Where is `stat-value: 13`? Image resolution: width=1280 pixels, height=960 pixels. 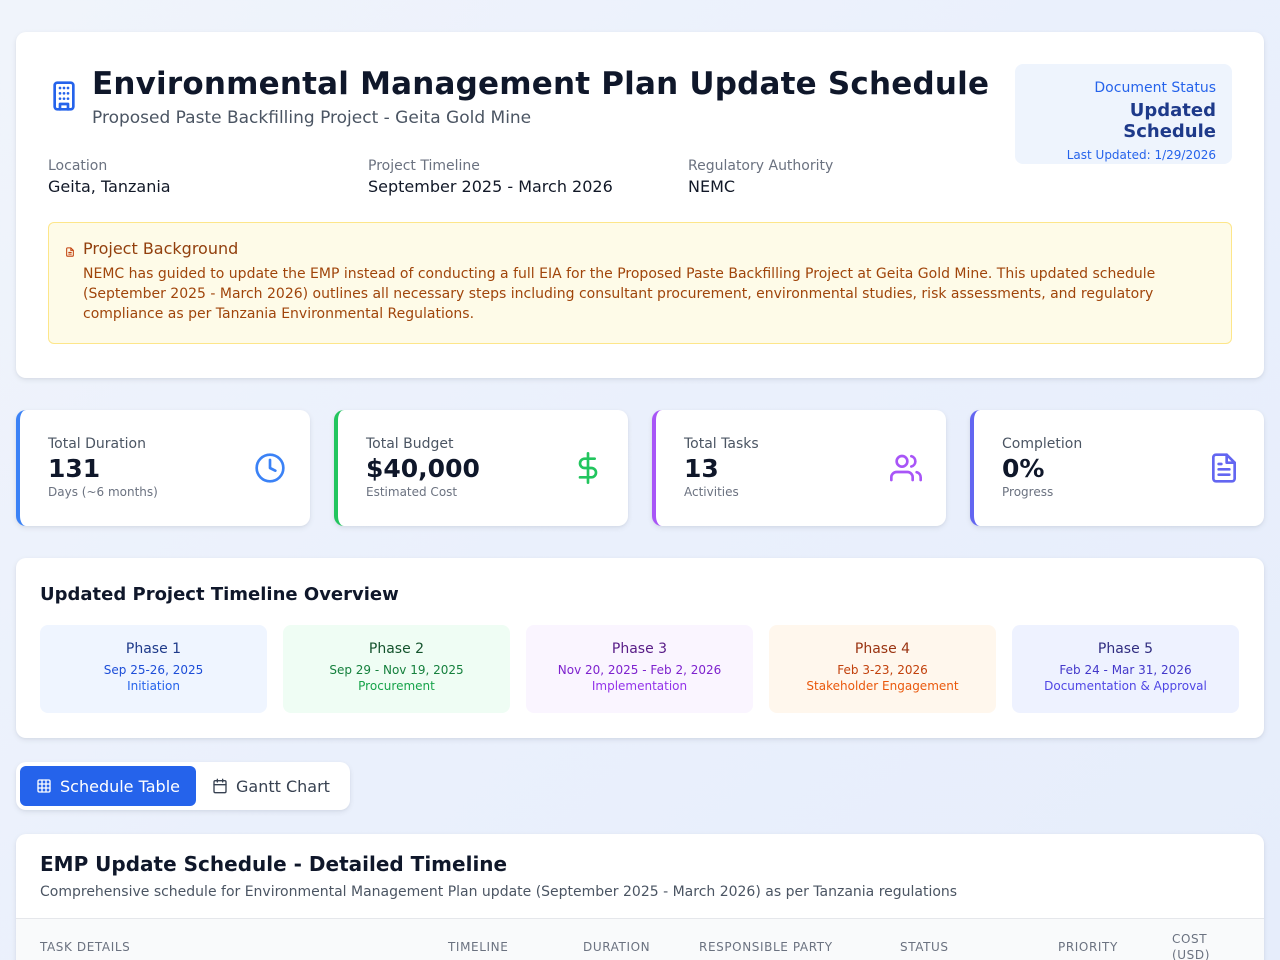 stat-value: 13 is located at coordinates (701, 468).